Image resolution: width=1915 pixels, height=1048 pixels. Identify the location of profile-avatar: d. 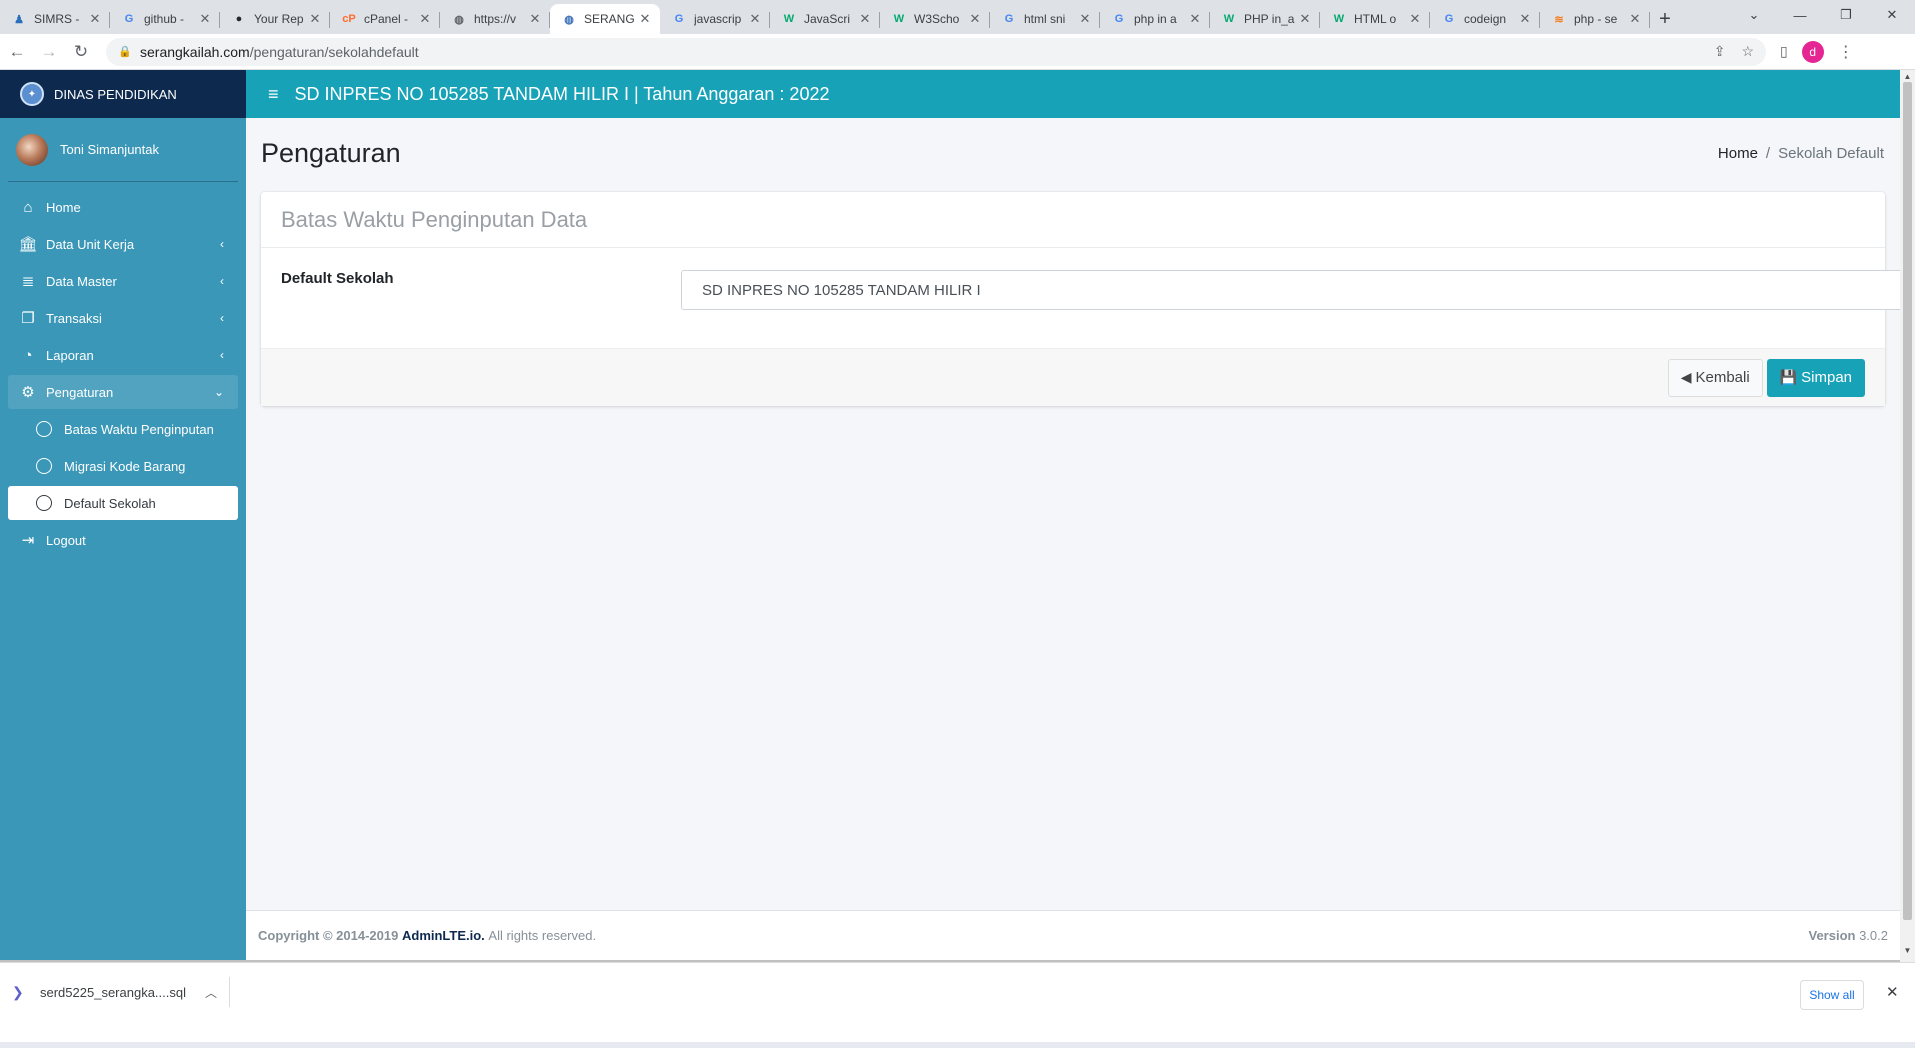
(1812, 51).